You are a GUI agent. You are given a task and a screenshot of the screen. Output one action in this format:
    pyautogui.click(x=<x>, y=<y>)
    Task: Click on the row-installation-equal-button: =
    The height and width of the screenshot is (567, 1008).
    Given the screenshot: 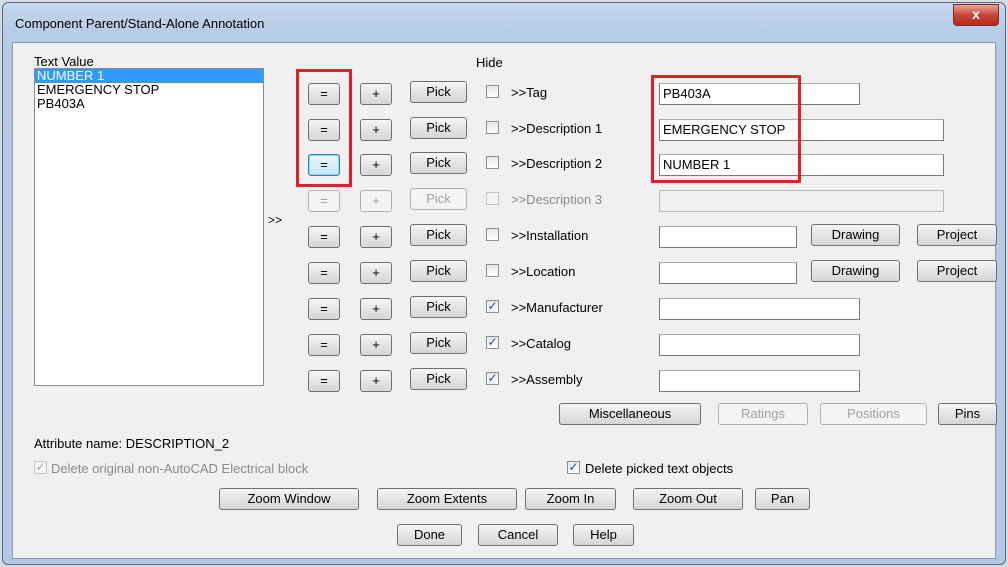 What is the action you would take?
    pyautogui.click(x=324, y=237)
    